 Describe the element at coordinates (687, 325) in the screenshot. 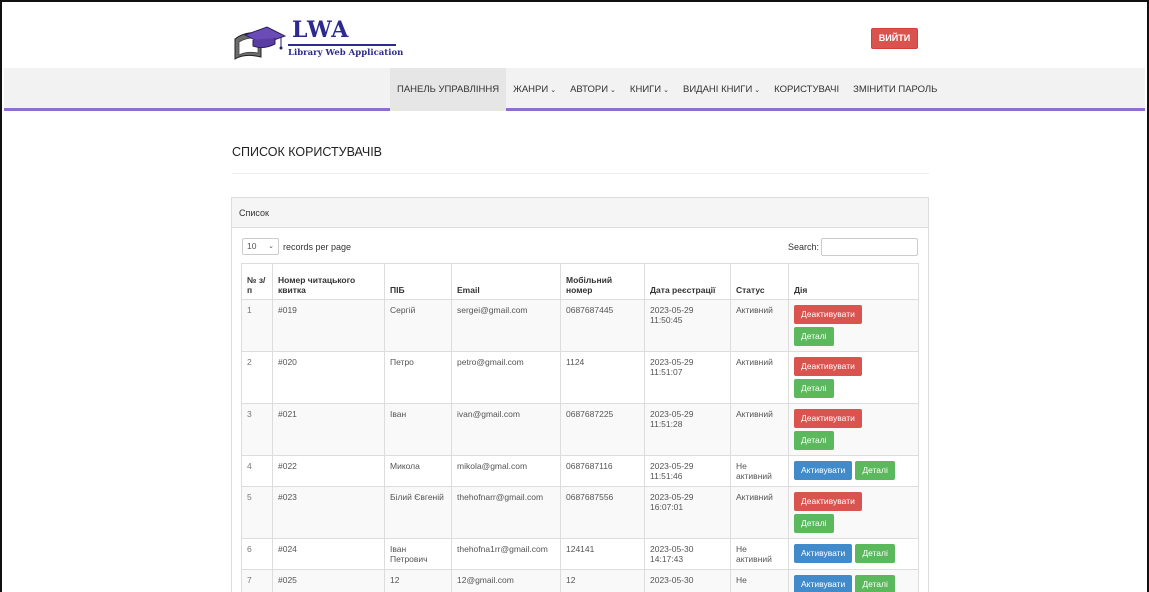

I see `cell-date: 2023-05-29 11:50:45` at that location.